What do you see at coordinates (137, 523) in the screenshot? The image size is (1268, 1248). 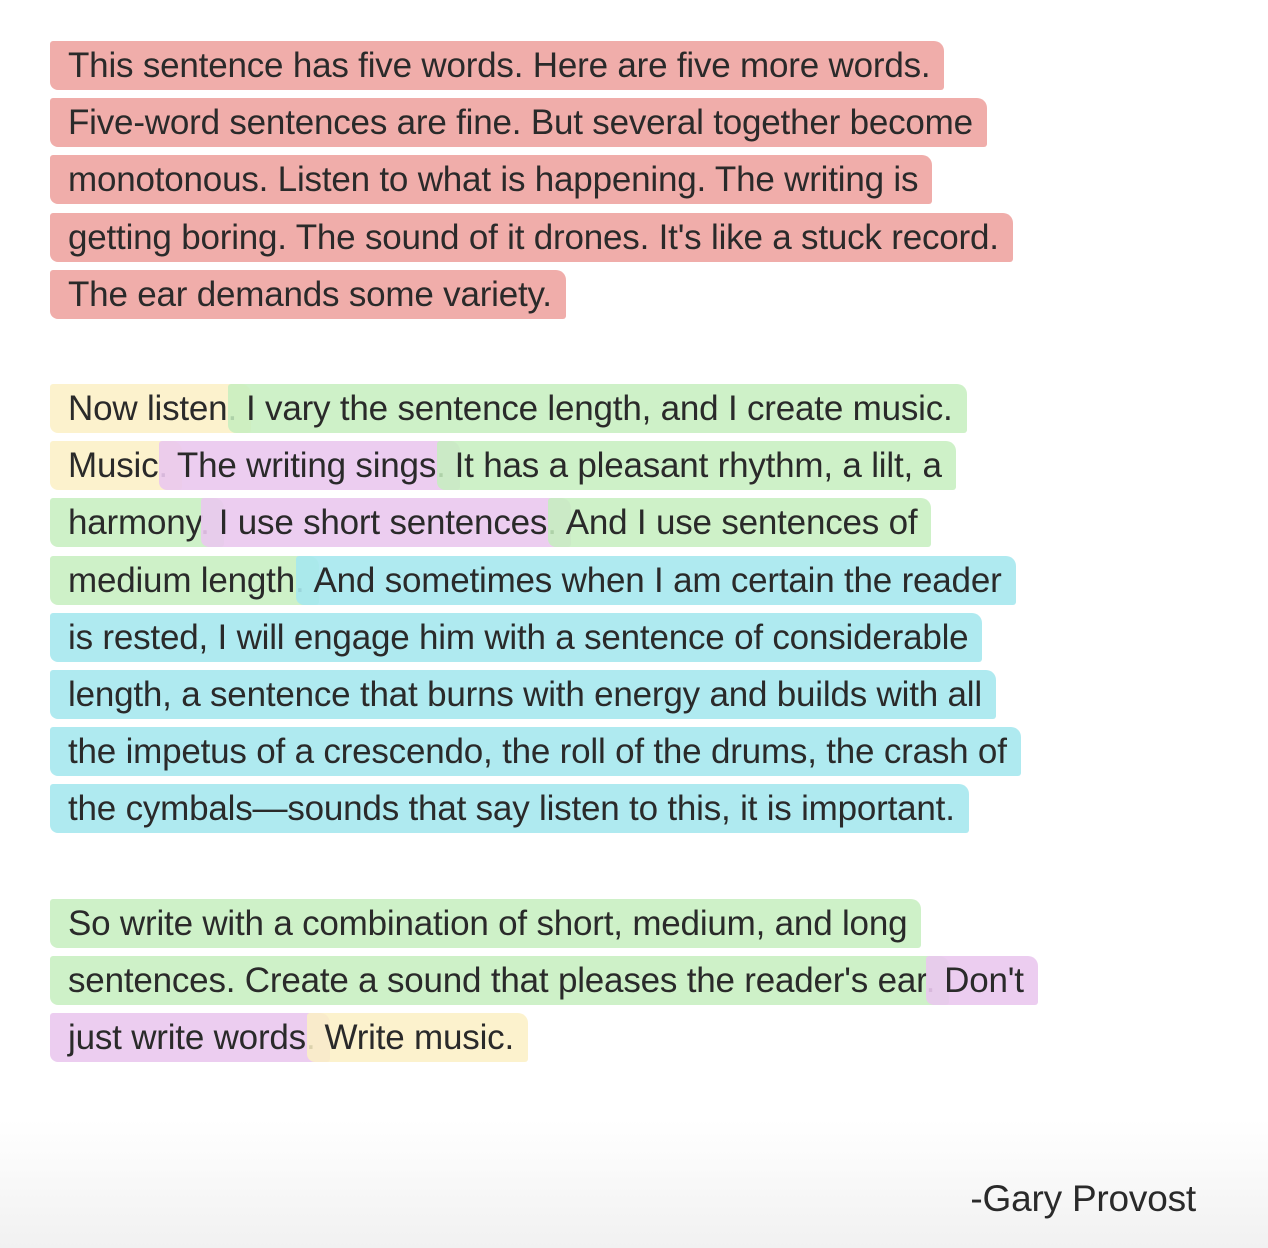 I see `highlight-green: harmony.` at bounding box center [137, 523].